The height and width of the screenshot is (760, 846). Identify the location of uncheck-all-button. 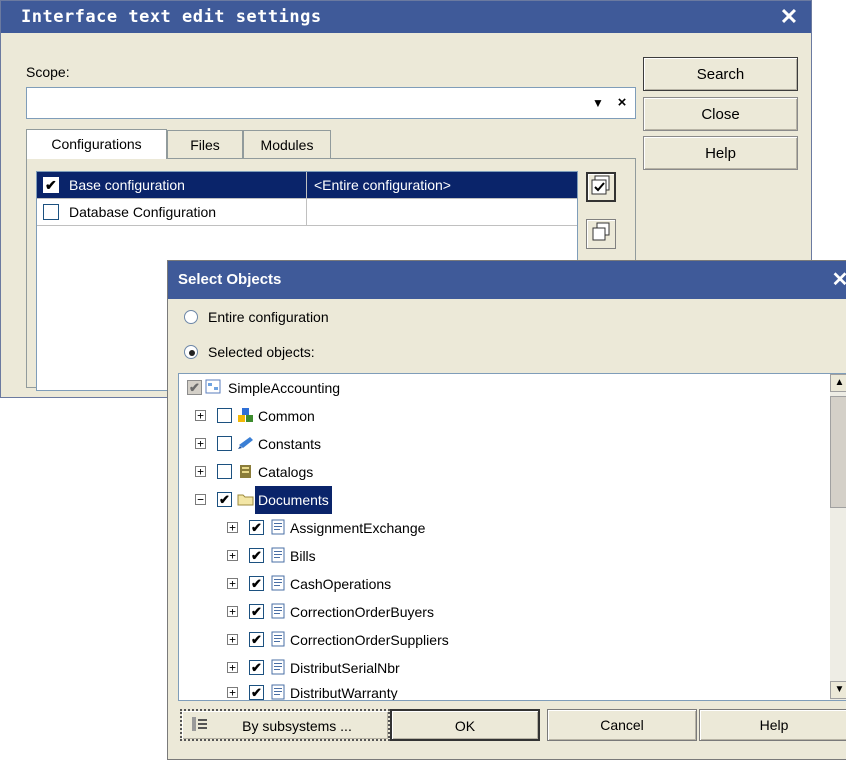
(601, 234).